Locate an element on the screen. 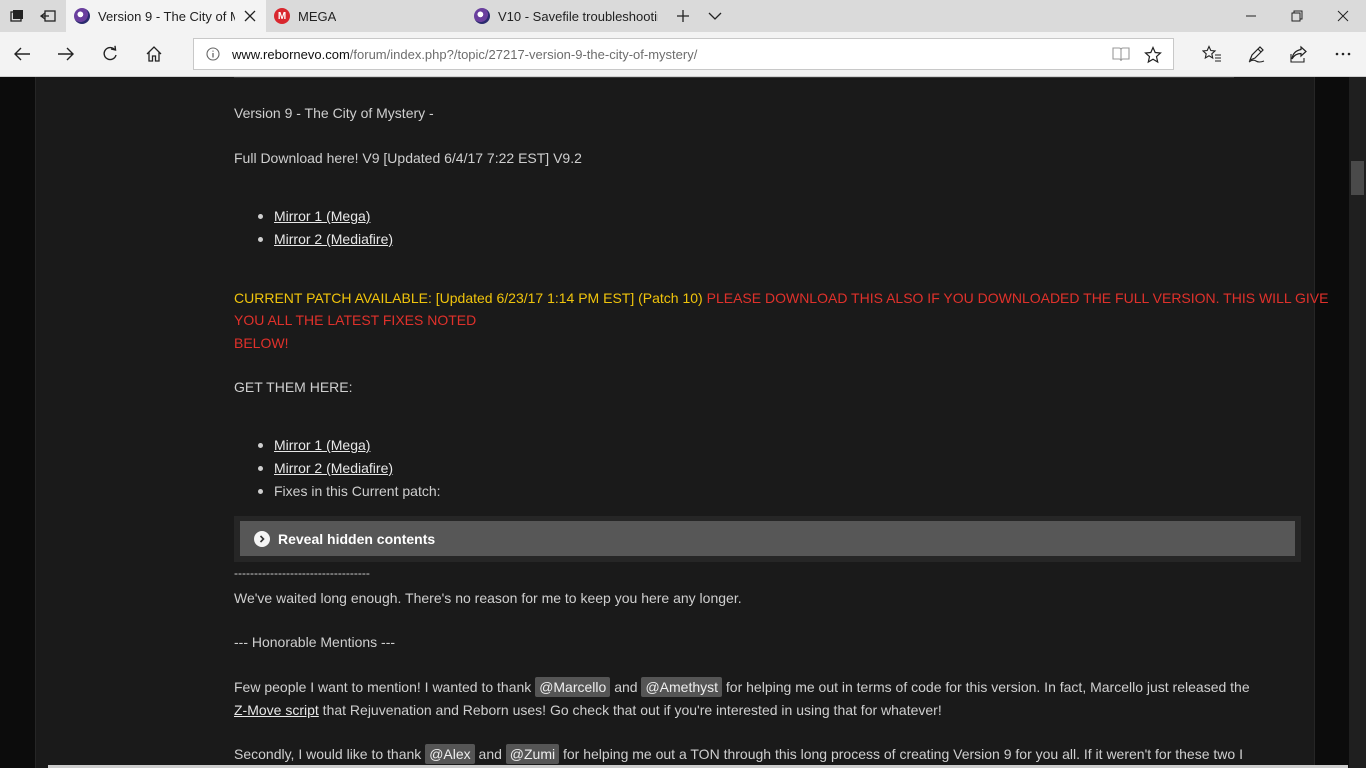 Image resolution: width=1366 pixels, height=768 pixels. honorable-mentions-heading: --- Honorable Mentions --- is located at coordinates (315, 642).